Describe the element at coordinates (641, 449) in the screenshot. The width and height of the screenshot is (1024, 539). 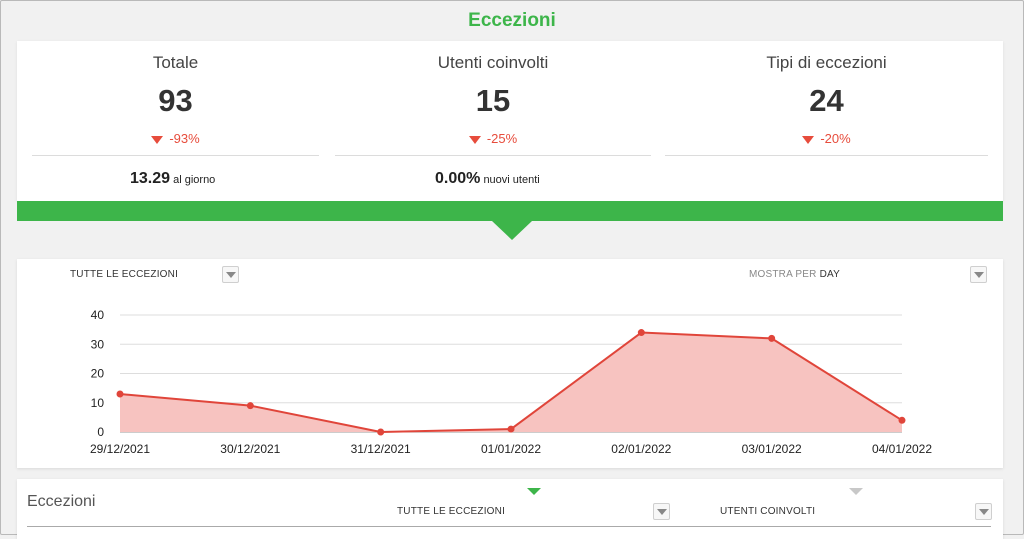
I see `x-tick-label: 02/01/2022` at that location.